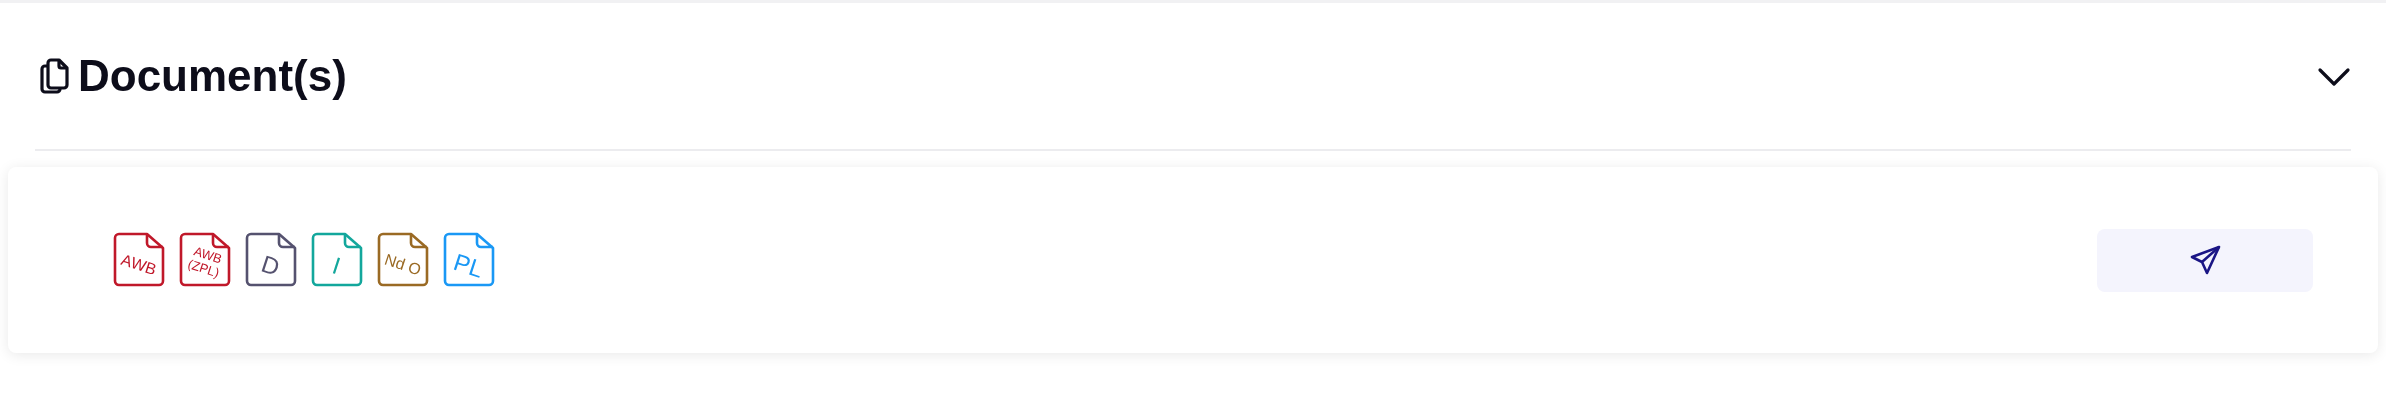 This screenshot has width=2386, height=402. What do you see at coordinates (271, 260) in the screenshot?
I see `file-icon: D` at bounding box center [271, 260].